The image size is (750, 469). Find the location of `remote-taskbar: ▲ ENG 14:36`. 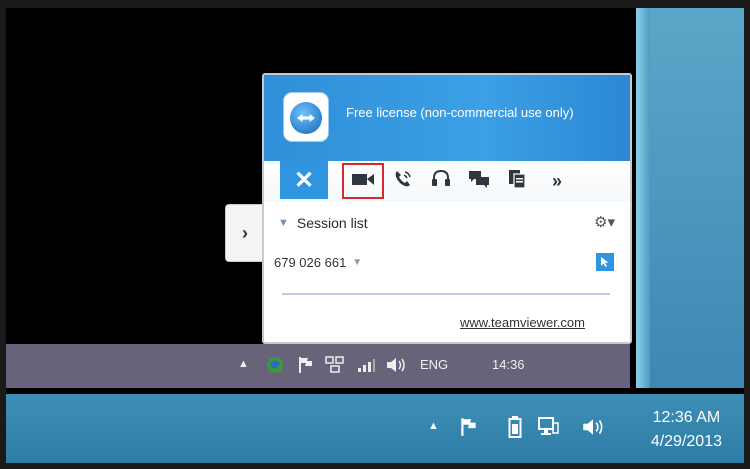

remote-taskbar: ▲ ENG 14:36 is located at coordinates (318, 366).